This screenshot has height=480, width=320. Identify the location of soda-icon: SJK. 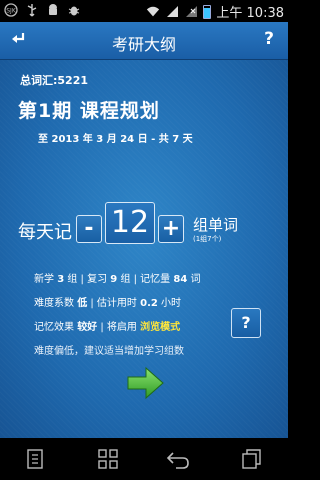
(11, 10).